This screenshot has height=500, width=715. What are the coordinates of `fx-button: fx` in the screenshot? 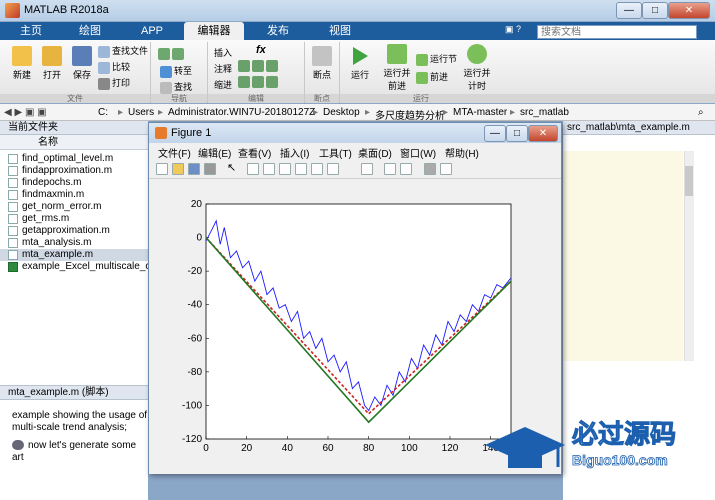 It's located at (261, 50).